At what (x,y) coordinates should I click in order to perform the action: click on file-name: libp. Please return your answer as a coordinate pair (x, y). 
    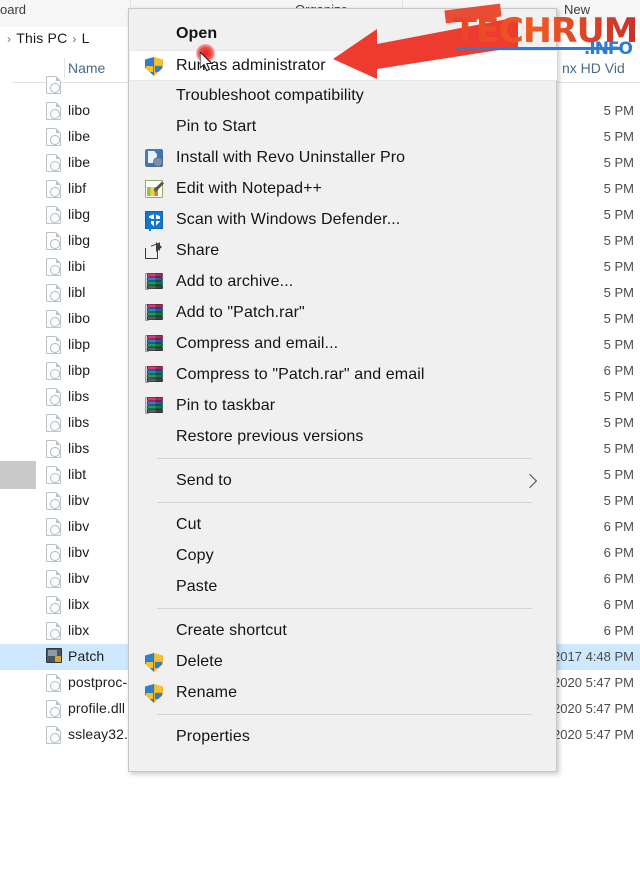
    Looking at the image, I should click on (79, 370).